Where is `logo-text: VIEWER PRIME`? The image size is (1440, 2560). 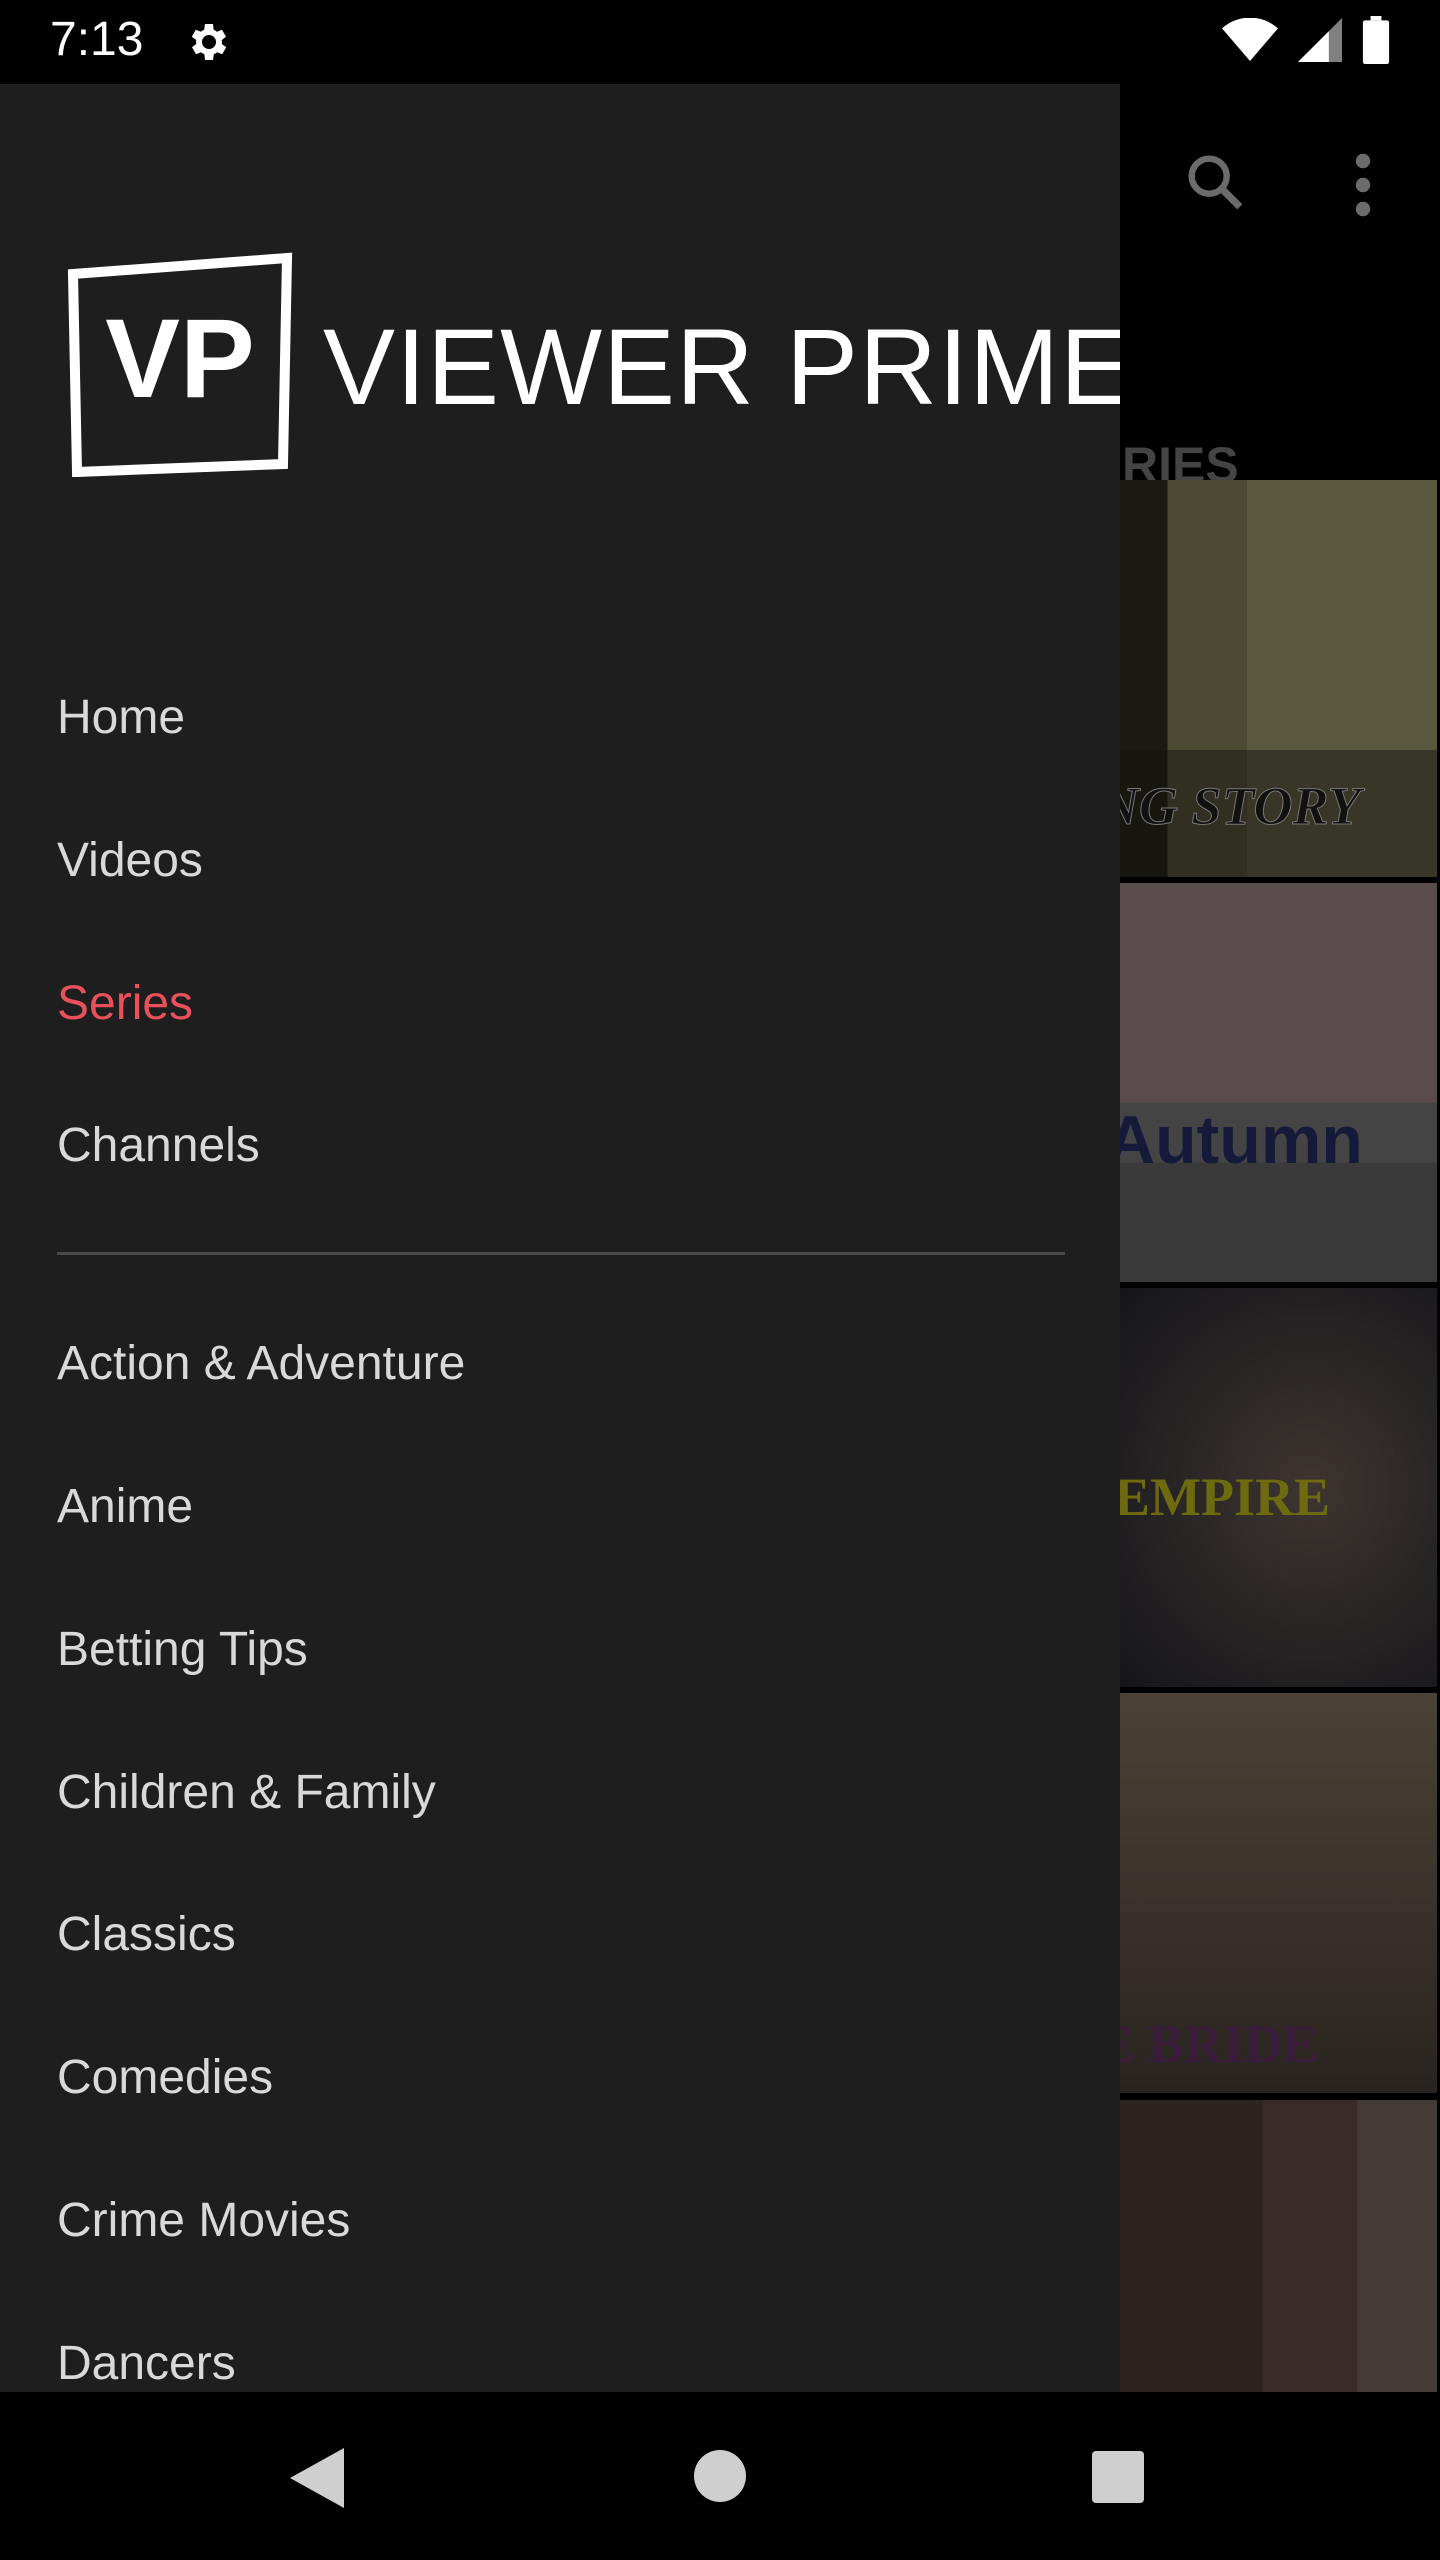
logo-text: VIEWER PRIME is located at coordinates (721, 366).